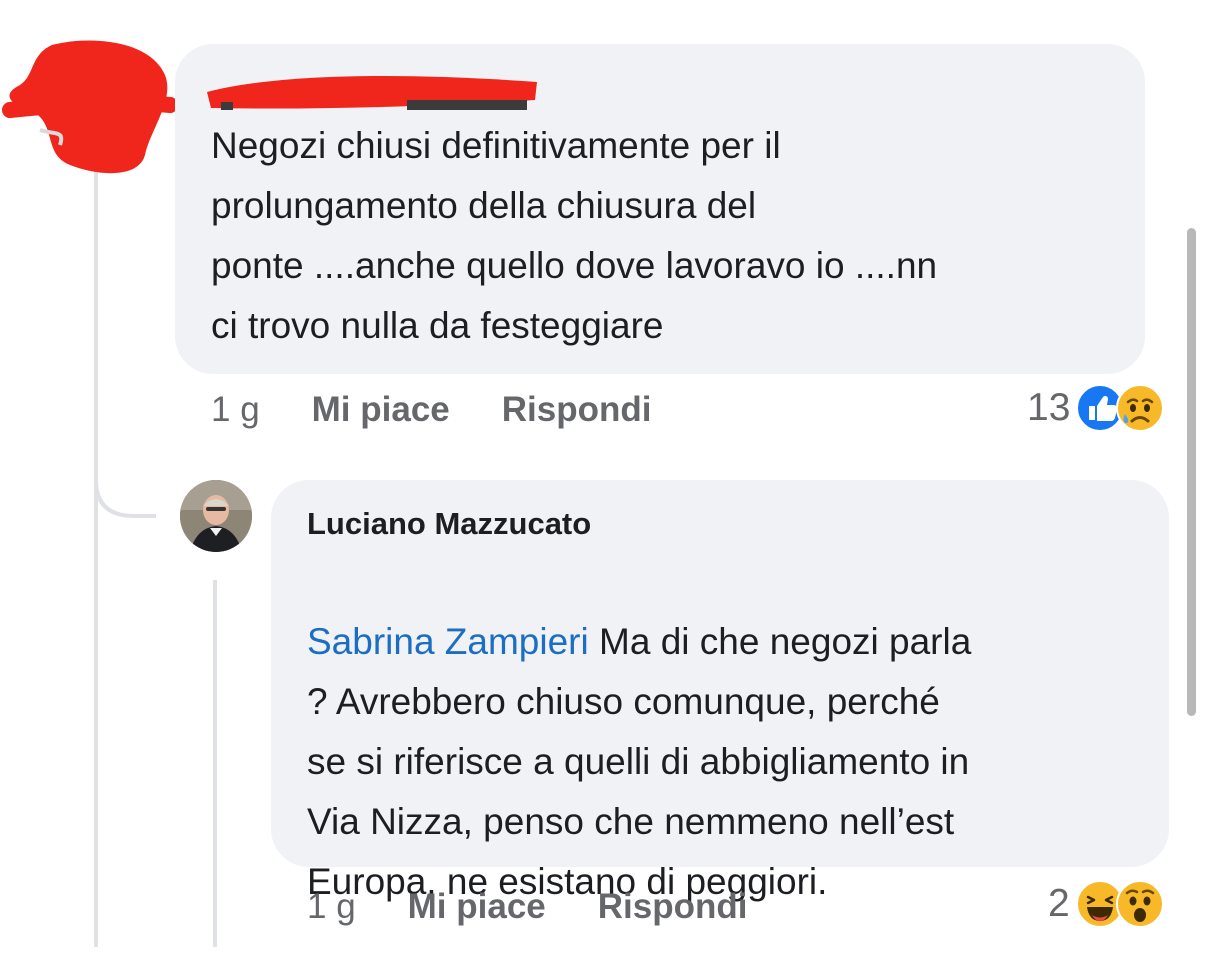 The height and width of the screenshot is (972, 1206). What do you see at coordinates (553, 907) in the screenshot?
I see `reply-actions: 1 g Mi piace Rispondi` at bounding box center [553, 907].